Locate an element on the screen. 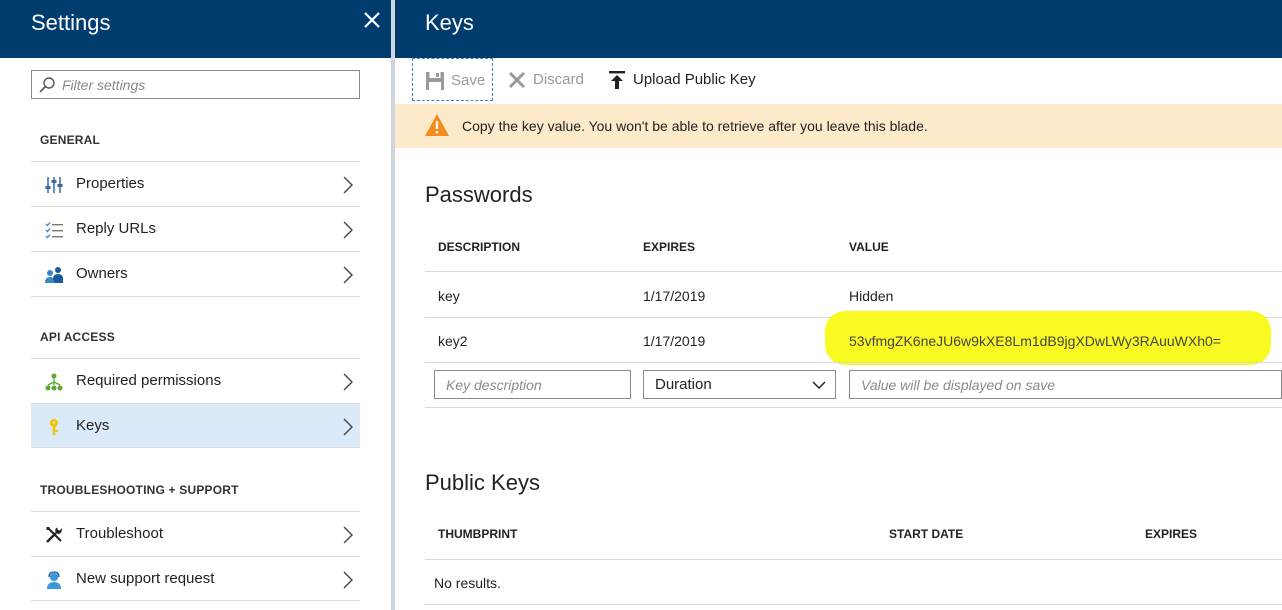 The image size is (1282, 610). key-description: key is located at coordinates (449, 296).